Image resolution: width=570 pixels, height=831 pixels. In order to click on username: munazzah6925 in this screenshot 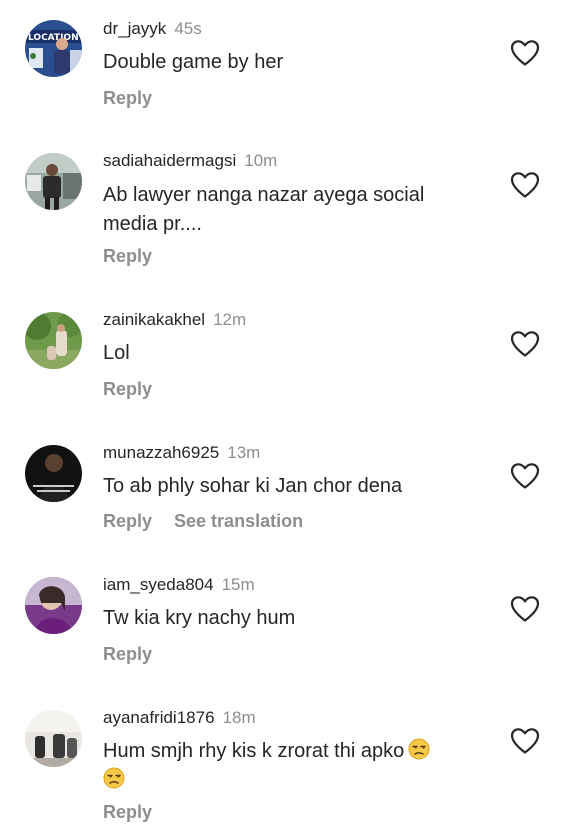, I will do `click(161, 452)`.